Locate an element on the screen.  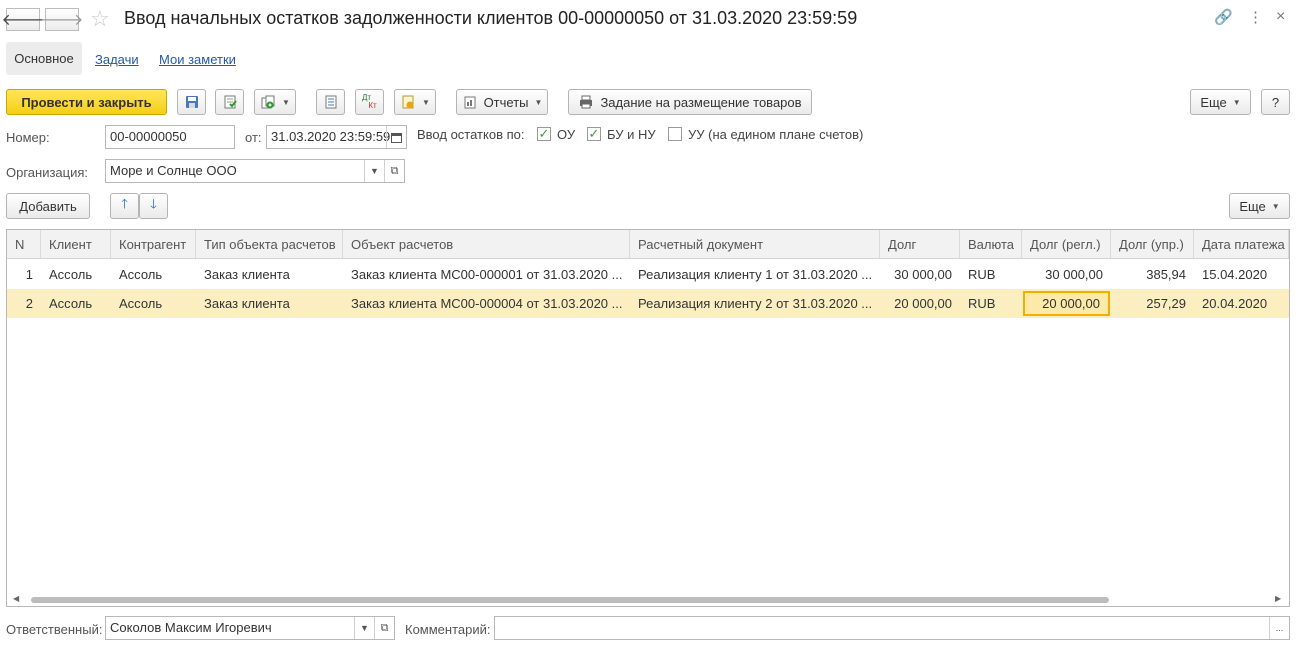
create-based-on-button: ▼ is located at coordinates (275, 102).